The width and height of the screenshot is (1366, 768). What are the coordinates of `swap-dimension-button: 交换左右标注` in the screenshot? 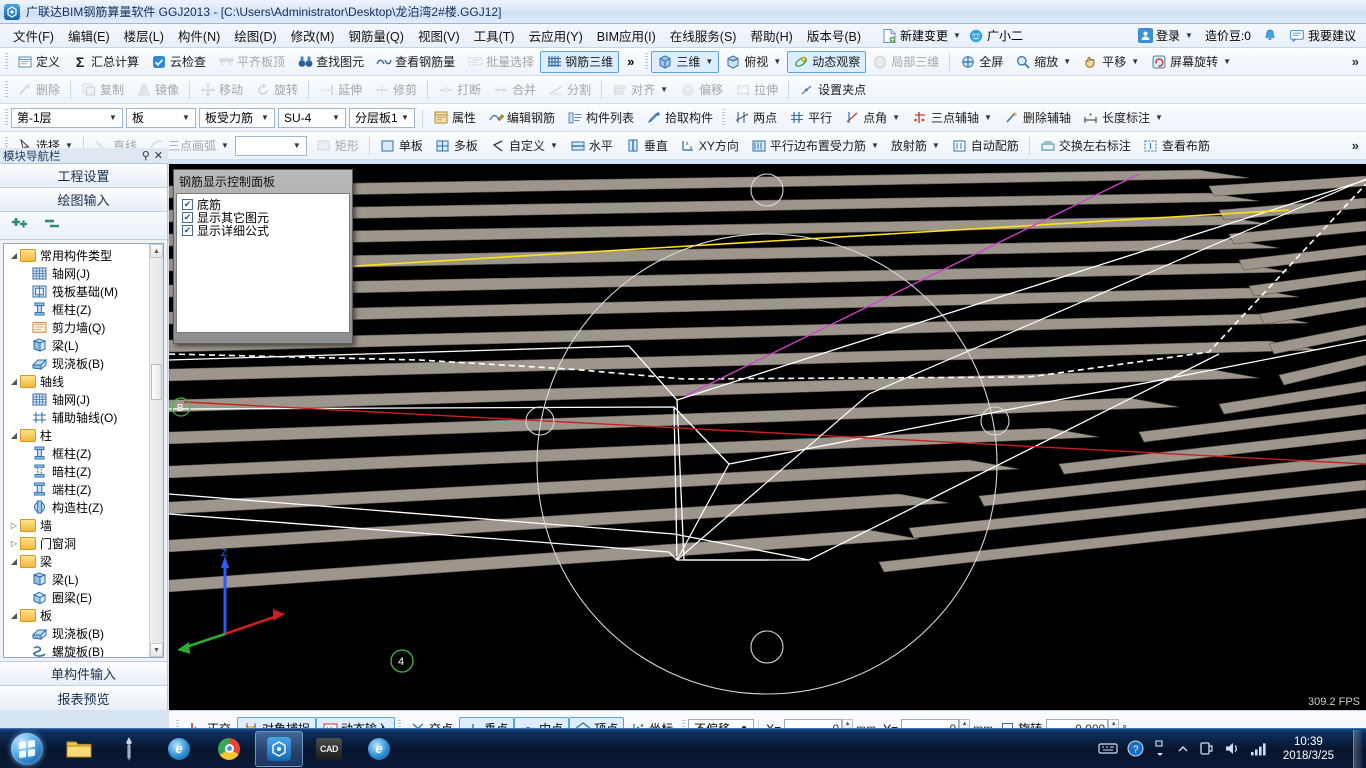 It's located at (1085, 146).